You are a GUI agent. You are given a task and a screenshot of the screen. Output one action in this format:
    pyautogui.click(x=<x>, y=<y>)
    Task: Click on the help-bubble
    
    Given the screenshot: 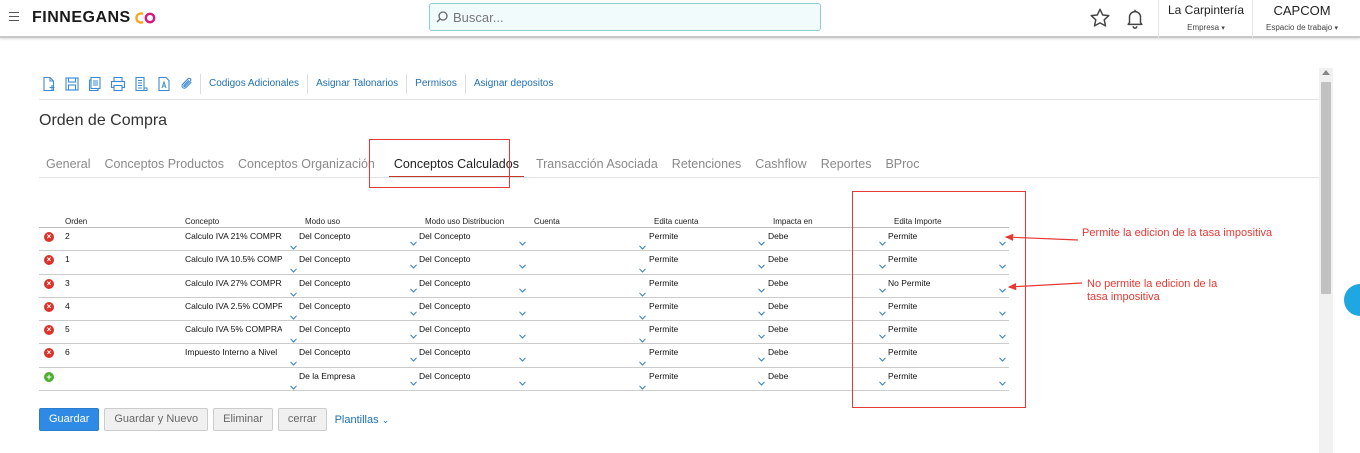 What is the action you would take?
    pyautogui.click(x=1352, y=300)
    